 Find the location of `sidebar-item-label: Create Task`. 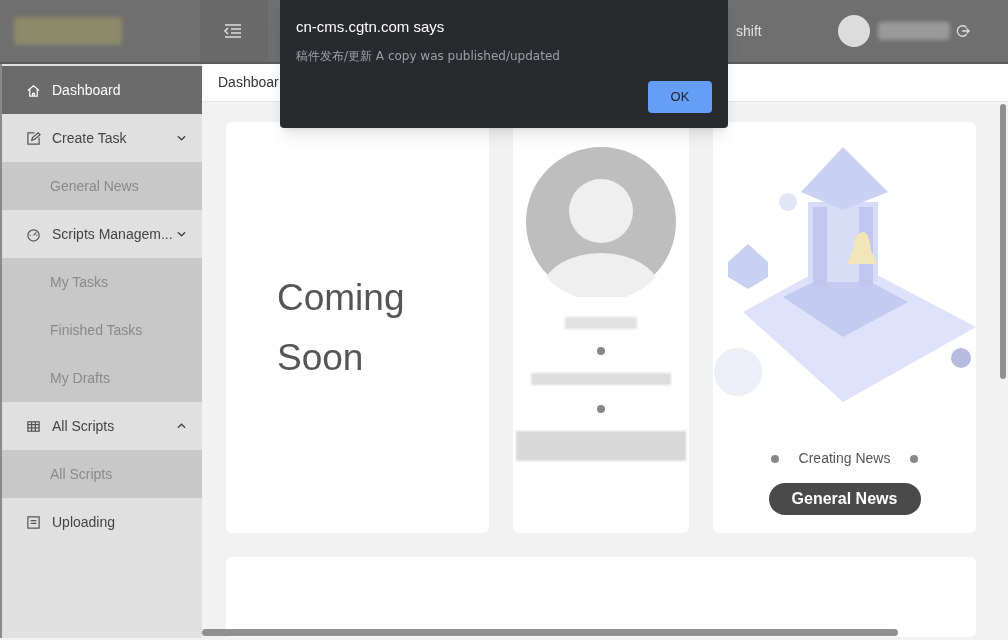

sidebar-item-label: Create Task is located at coordinates (90, 138).